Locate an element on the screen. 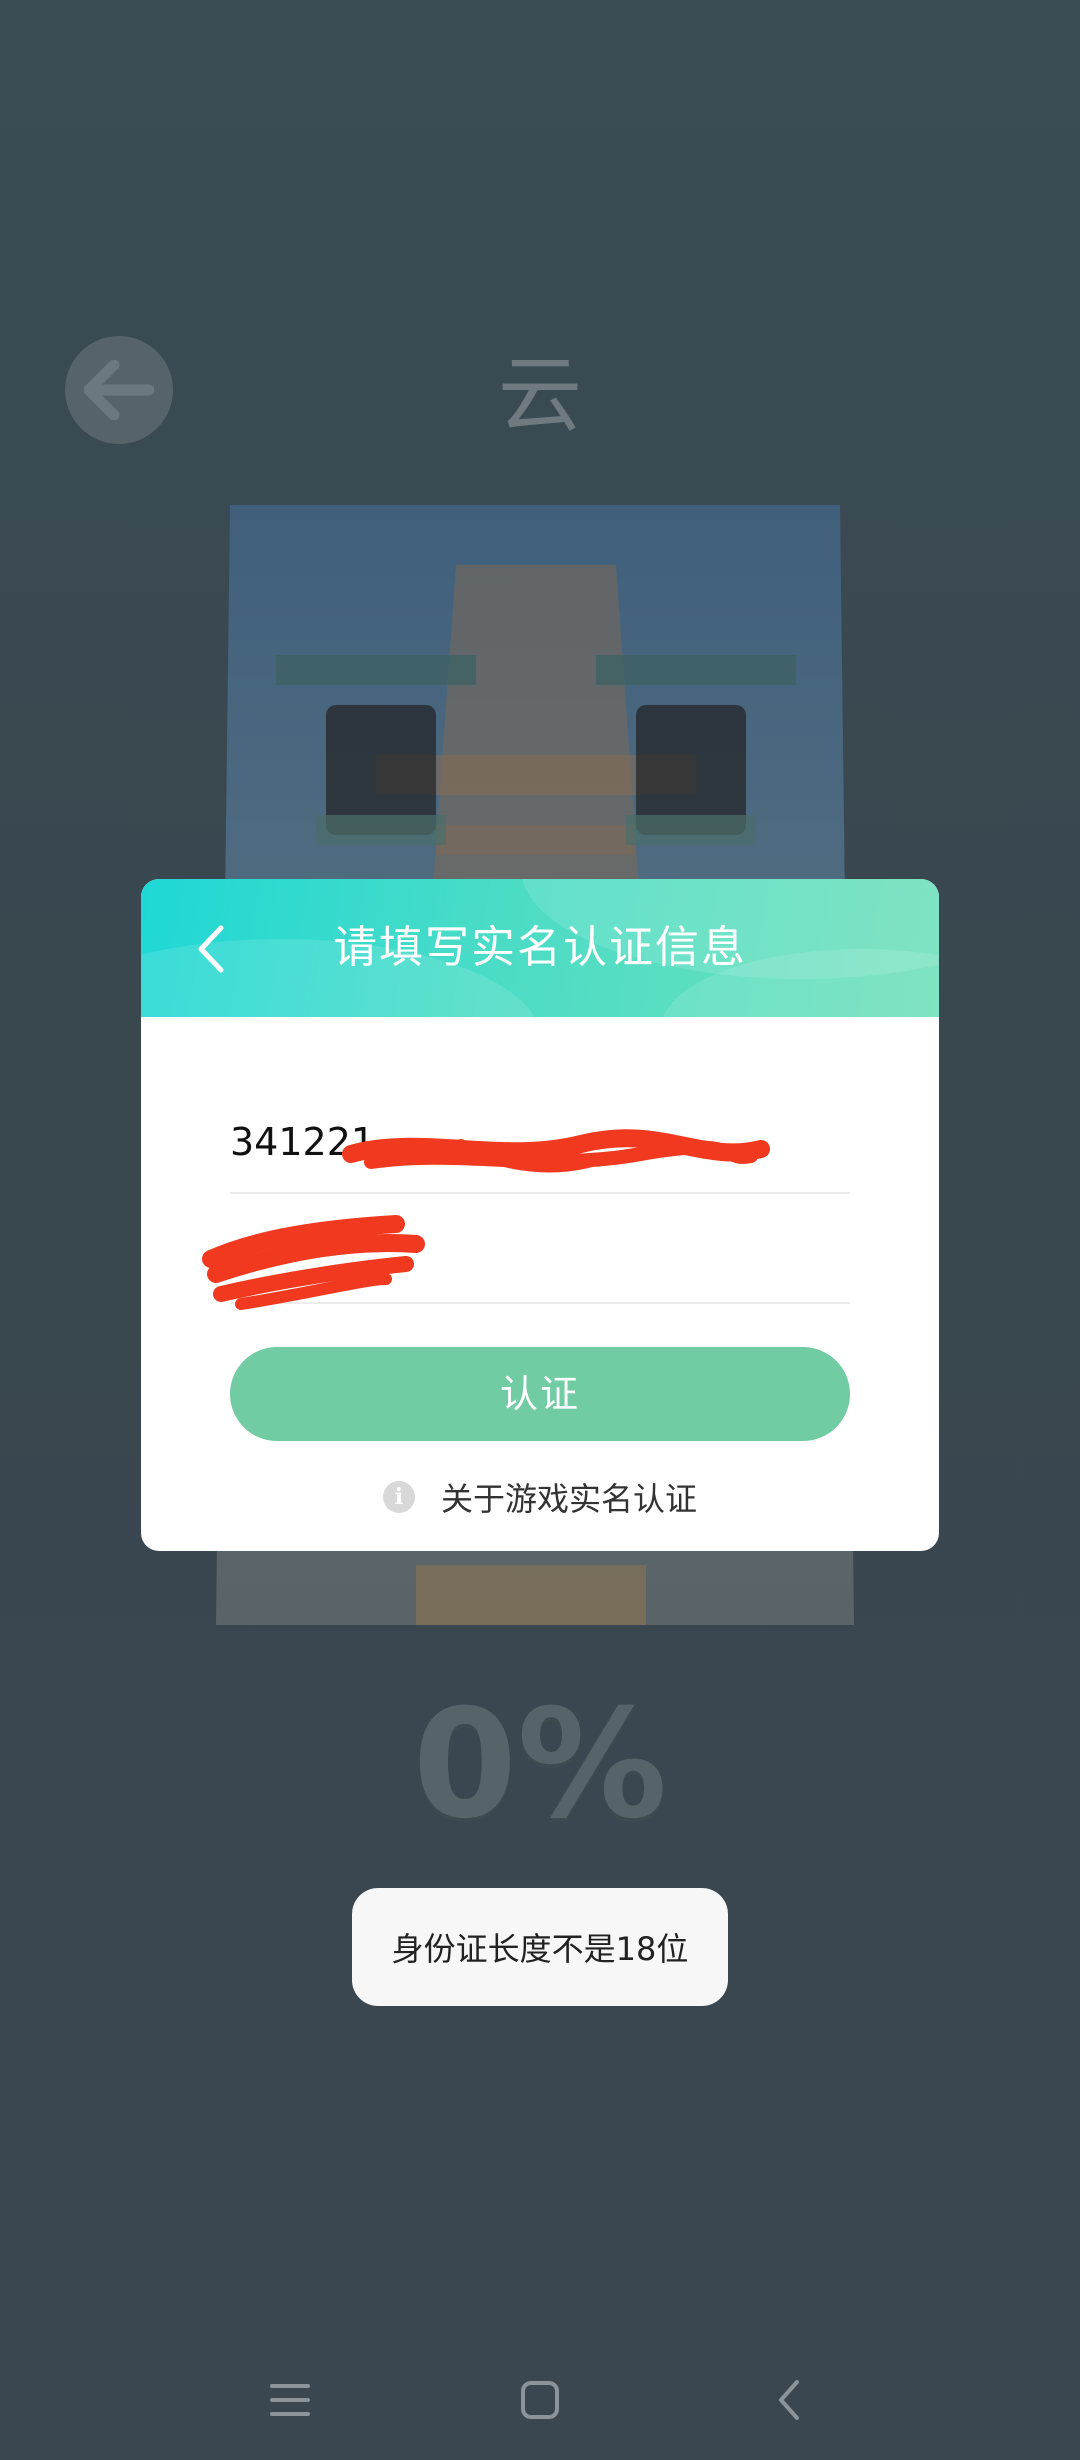 The image size is (1080, 2460). home-icon is located at coordinates (540, 2400).